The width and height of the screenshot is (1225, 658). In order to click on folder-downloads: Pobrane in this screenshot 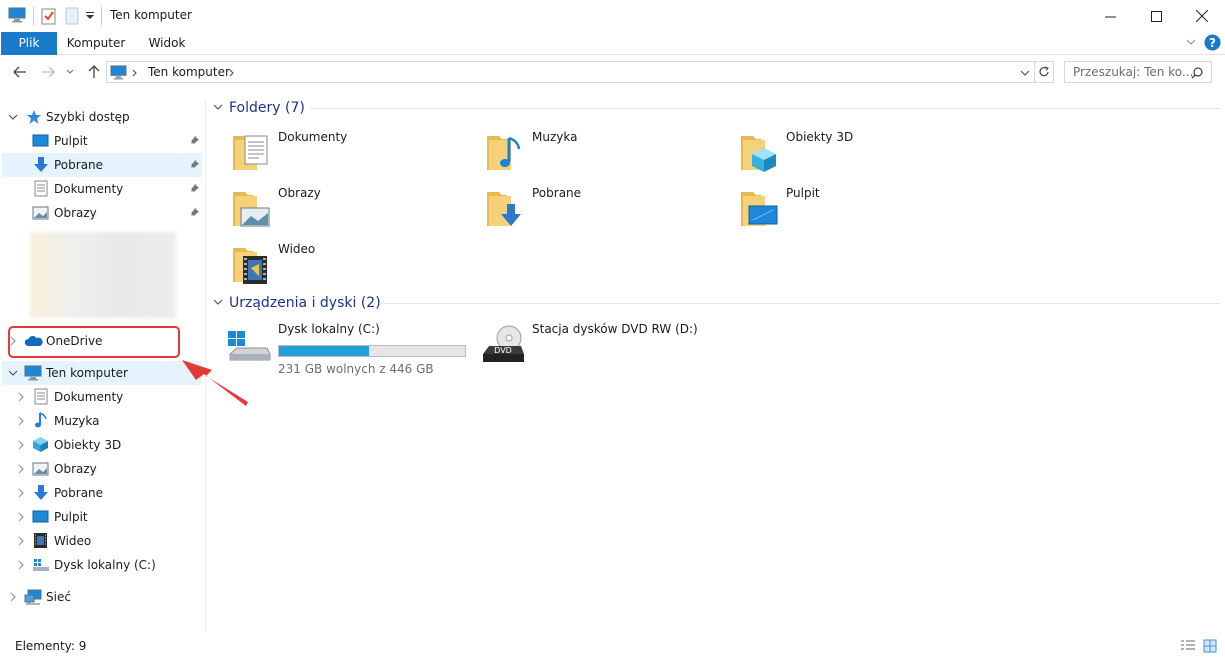, I will do `click(586, 207)`.